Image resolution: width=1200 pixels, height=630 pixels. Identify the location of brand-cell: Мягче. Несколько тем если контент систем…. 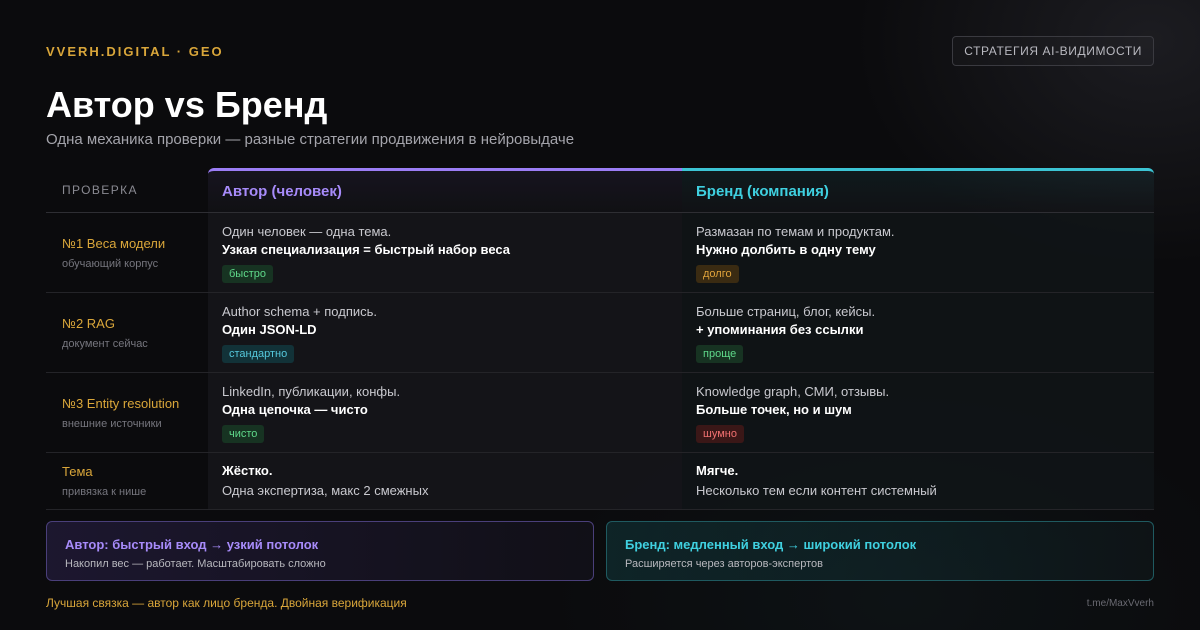
(918, 481).